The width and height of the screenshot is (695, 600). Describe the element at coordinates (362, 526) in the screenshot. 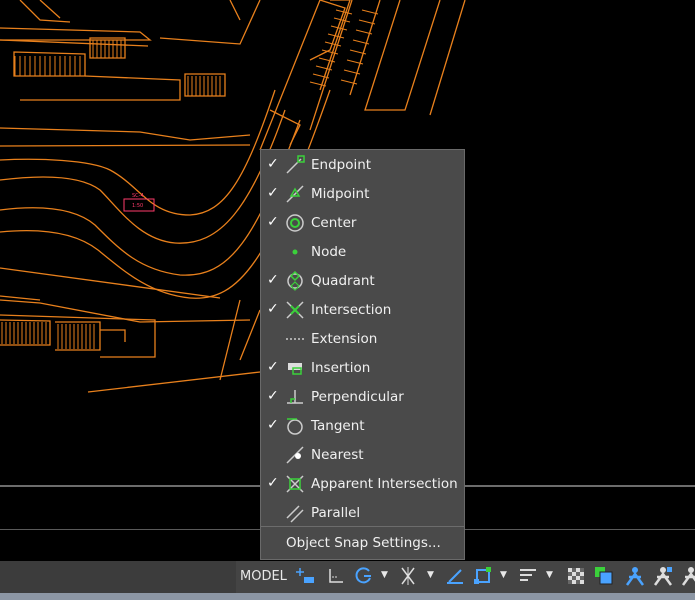

I see `menu-separator` at that location.